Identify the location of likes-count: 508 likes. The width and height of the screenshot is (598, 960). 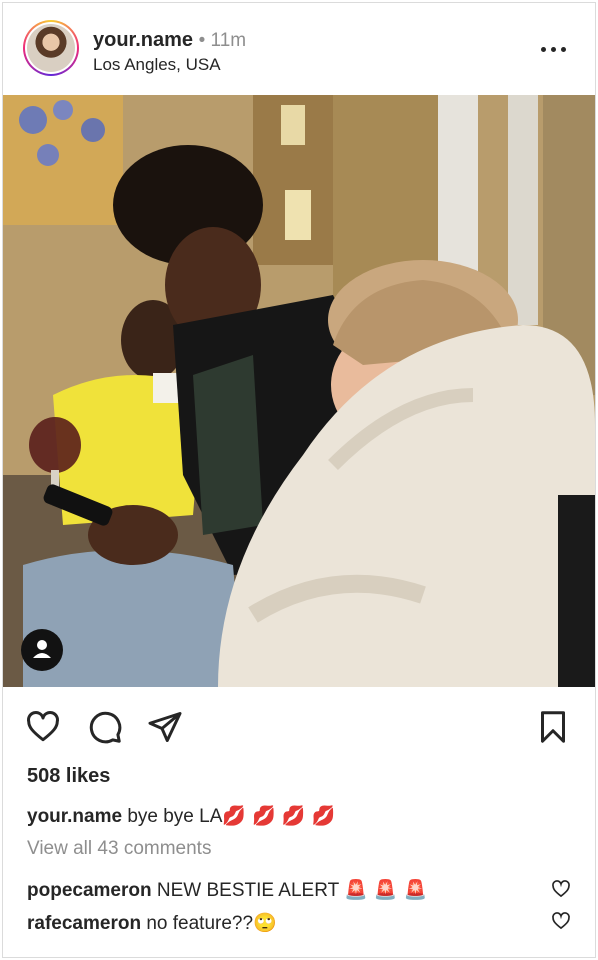
(68, 776).